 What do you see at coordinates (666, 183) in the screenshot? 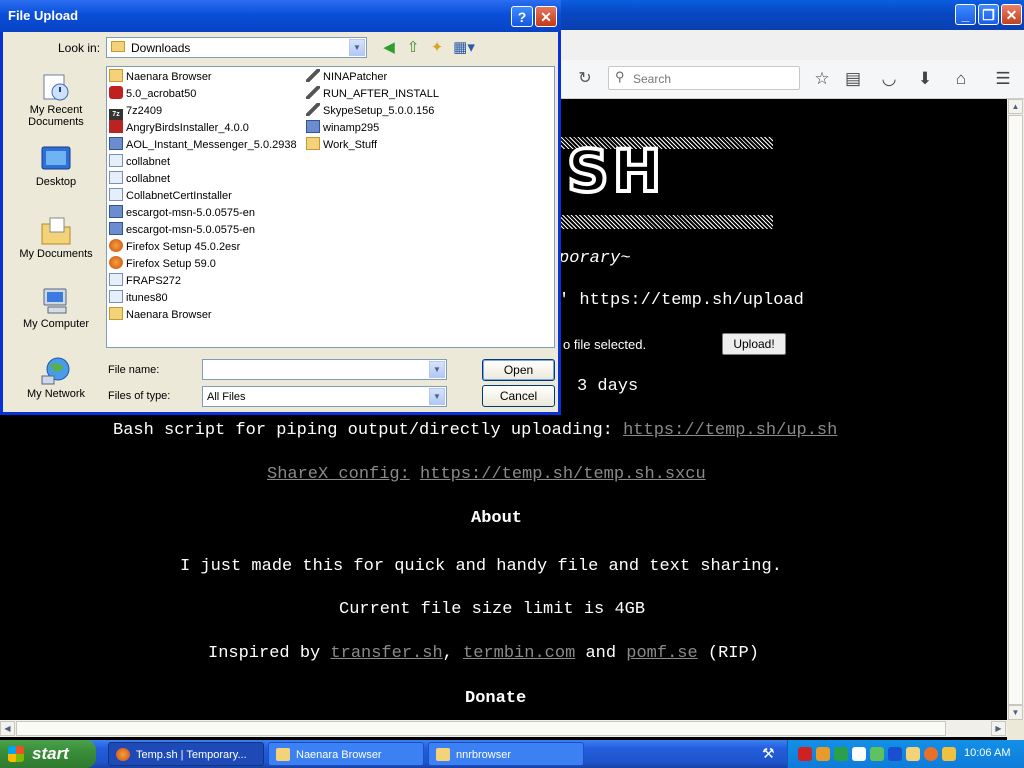
I see `site-logo: SH` at bounding box center [666, 183].